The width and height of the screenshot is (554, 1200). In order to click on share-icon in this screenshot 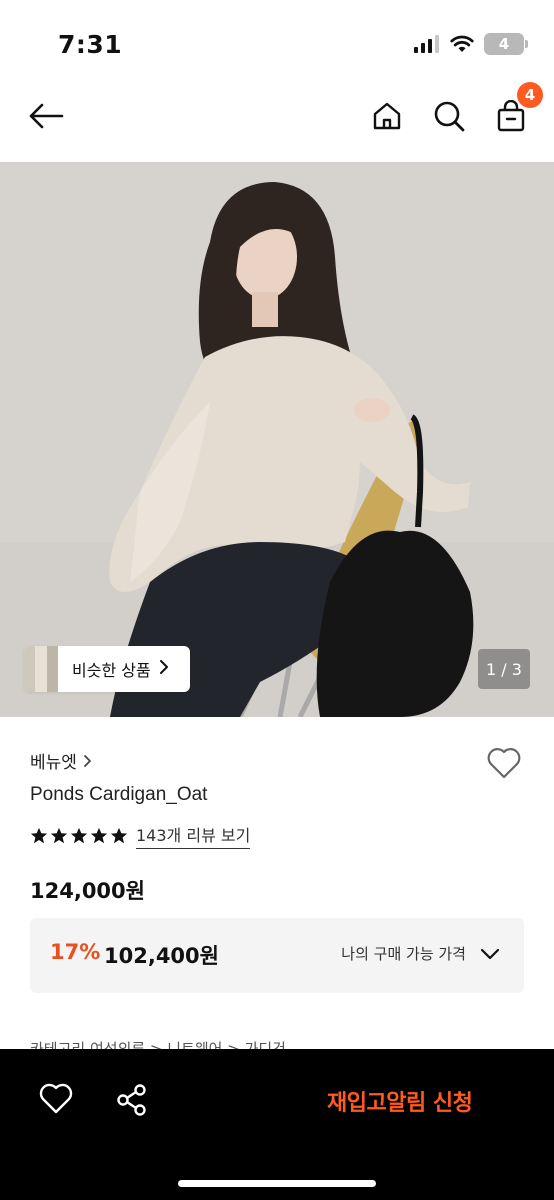, I will do `click(131, 1100)`.